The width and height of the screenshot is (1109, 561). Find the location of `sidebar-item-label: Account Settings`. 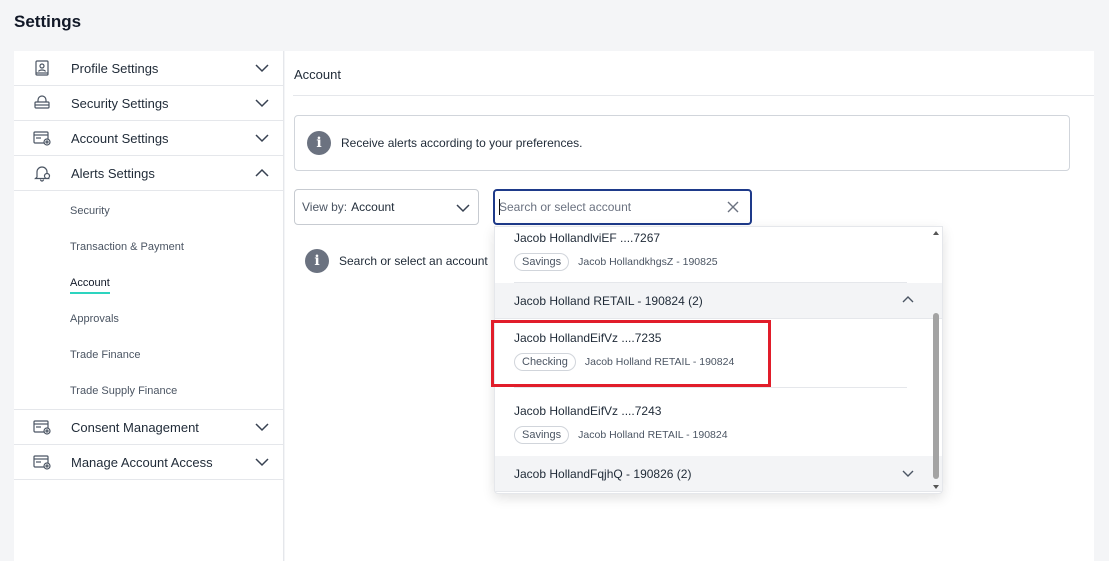

sidebar-item-label: Account Settings is located at coordinates (120, 138).